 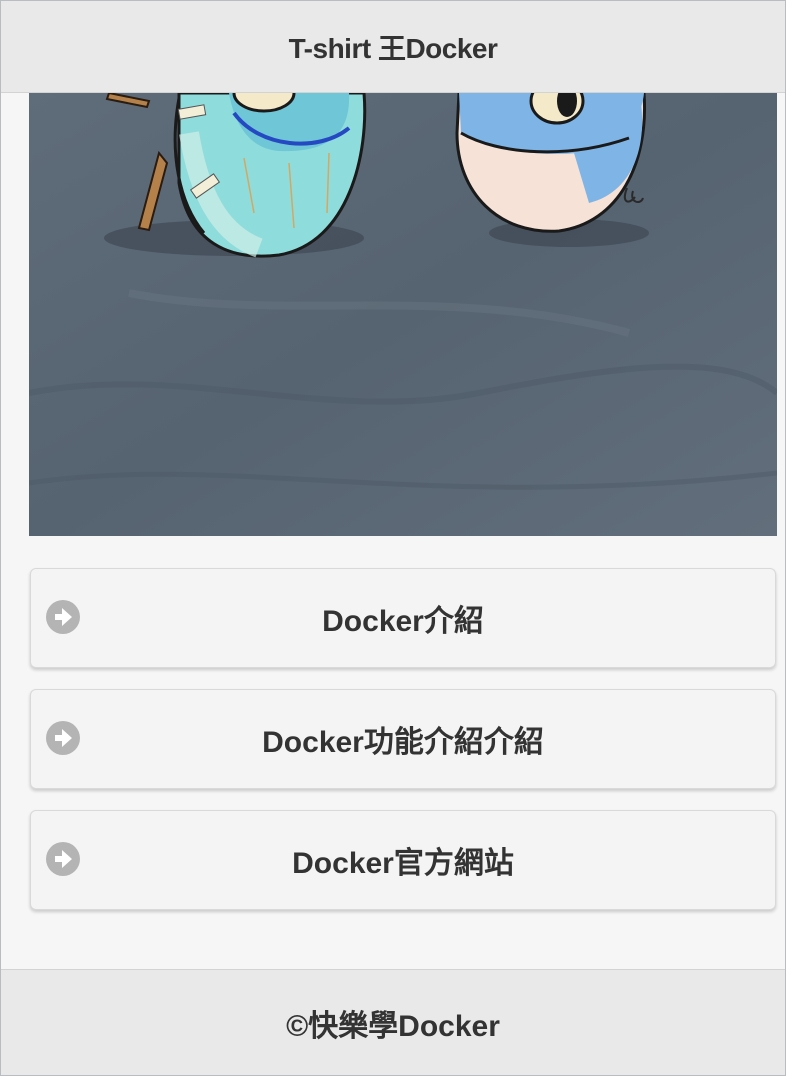 I want to click on docker-features-button: Docker功能介紹介紹, so click(x=403, y=739).